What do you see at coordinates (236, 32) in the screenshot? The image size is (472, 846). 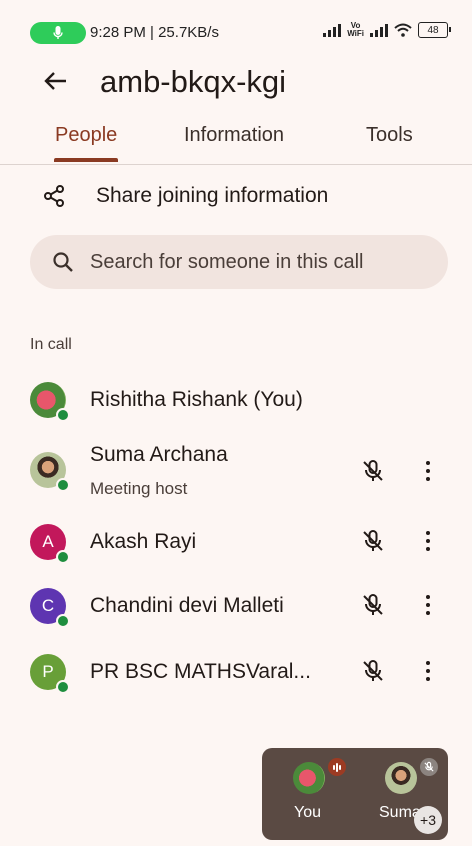 I see `status-bar: 9:28 PM | 25.7KB/s Vo WiFi 48` at bounding box center [236, 32].